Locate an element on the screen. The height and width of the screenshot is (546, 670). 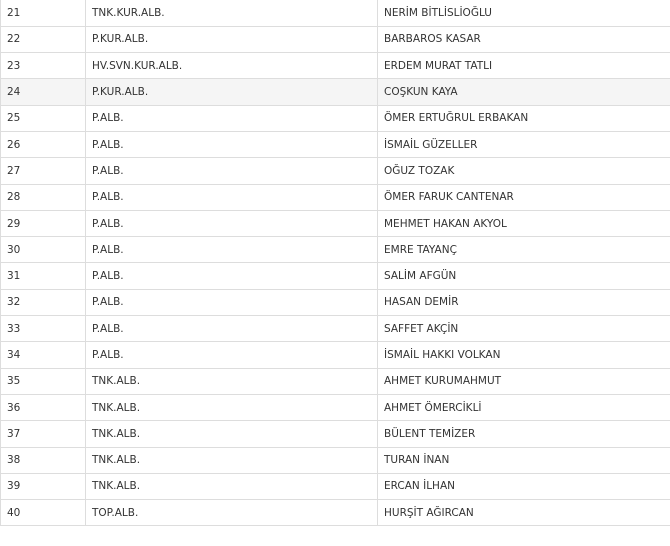
table-row: 38 TNK.ALB. TURAN İNAN is located at coordinates (335, 460).